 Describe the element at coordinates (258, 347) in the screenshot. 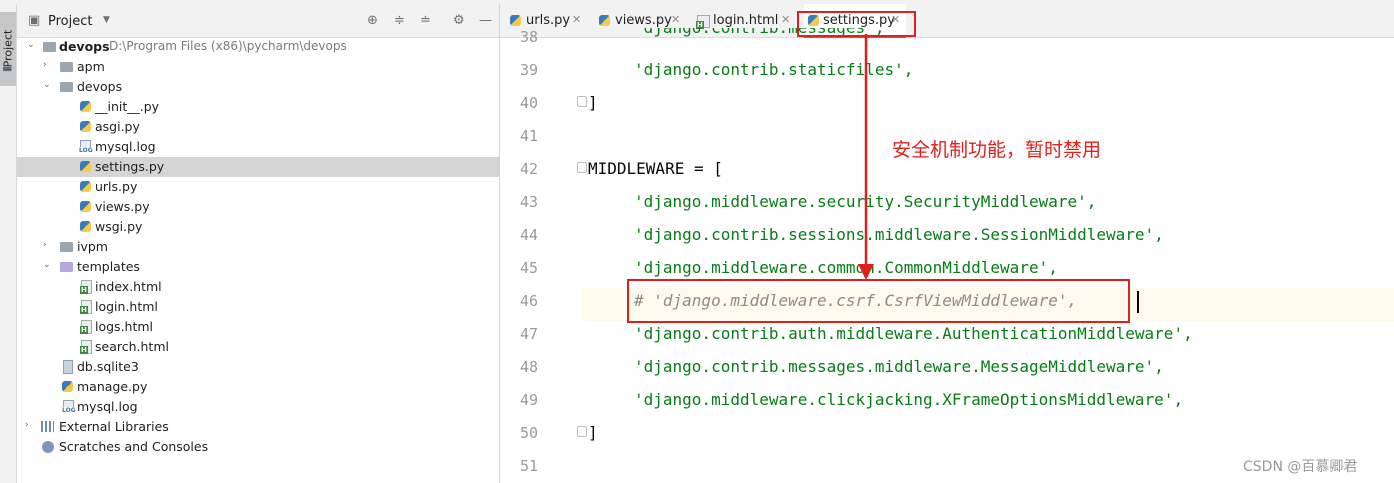

I see `tree-item-search-html: search.html` at that location.